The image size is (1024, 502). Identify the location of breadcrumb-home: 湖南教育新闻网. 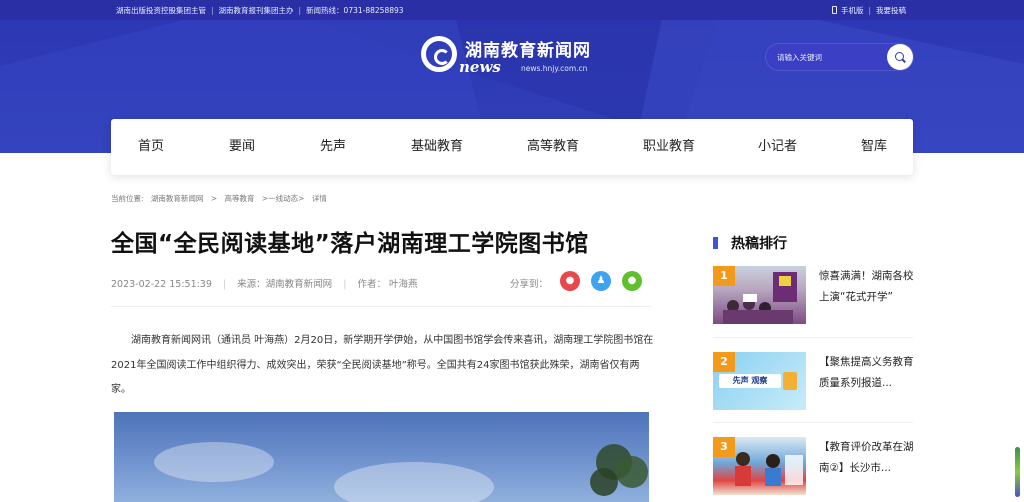
(177, 198).